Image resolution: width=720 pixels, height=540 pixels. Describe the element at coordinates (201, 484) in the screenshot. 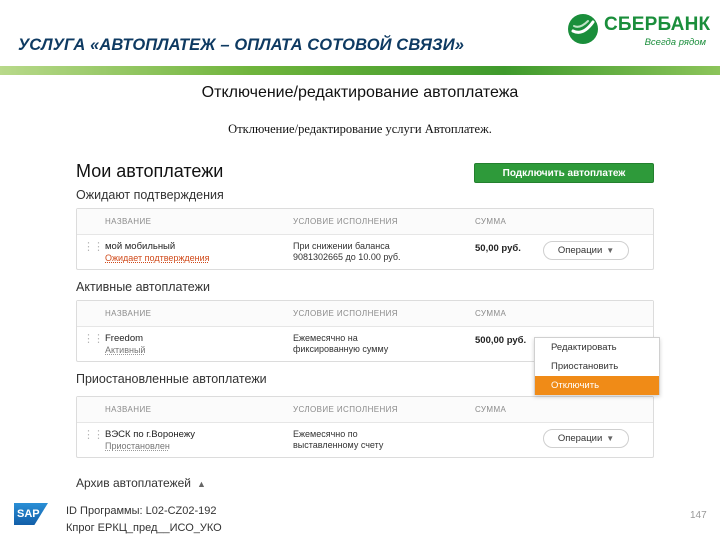

I see `chevron-up-icon: ▲` at that location.